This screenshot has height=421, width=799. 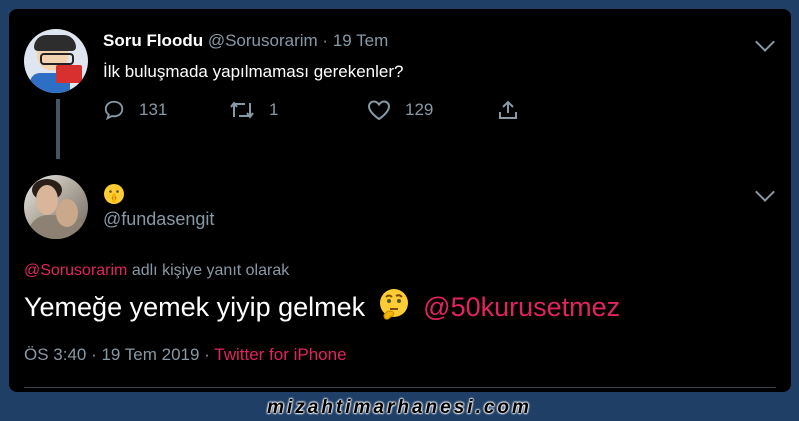 I want to click on divider, so click(x=400, y=387).